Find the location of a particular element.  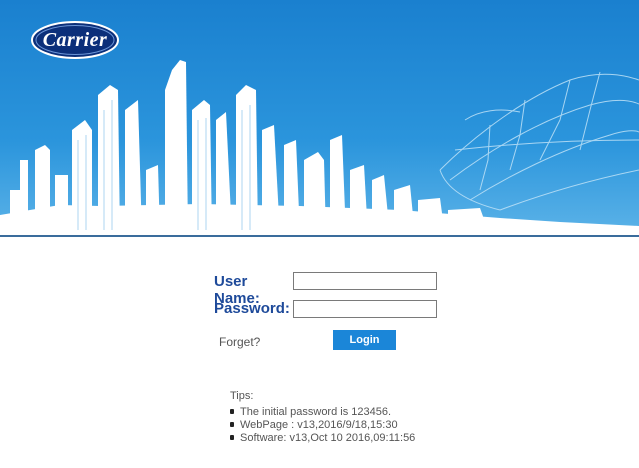

tip-text: The initial password is 123456. is located at coordinates (316, 411).